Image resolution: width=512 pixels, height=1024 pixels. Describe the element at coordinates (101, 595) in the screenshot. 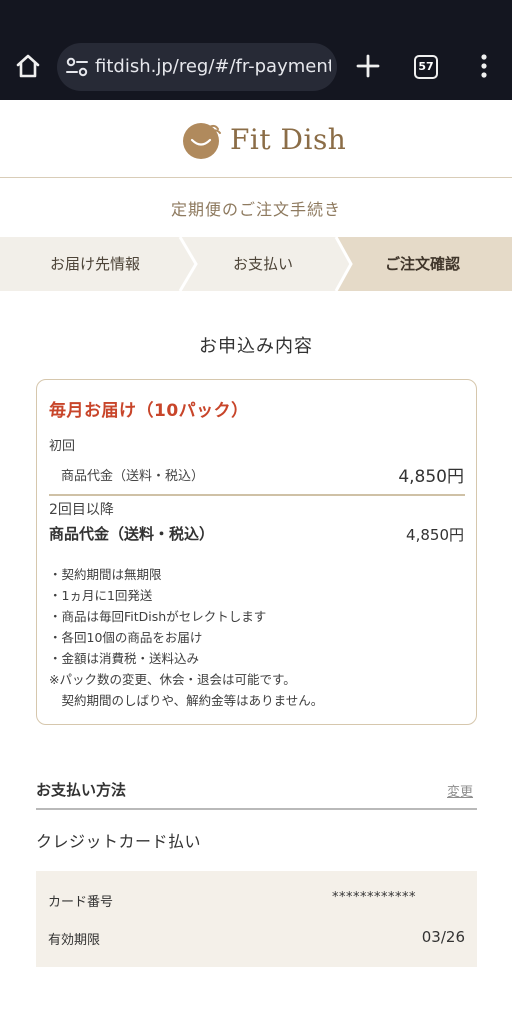

I see `plan-note: ・1ヵ月に1回発送` at that location.